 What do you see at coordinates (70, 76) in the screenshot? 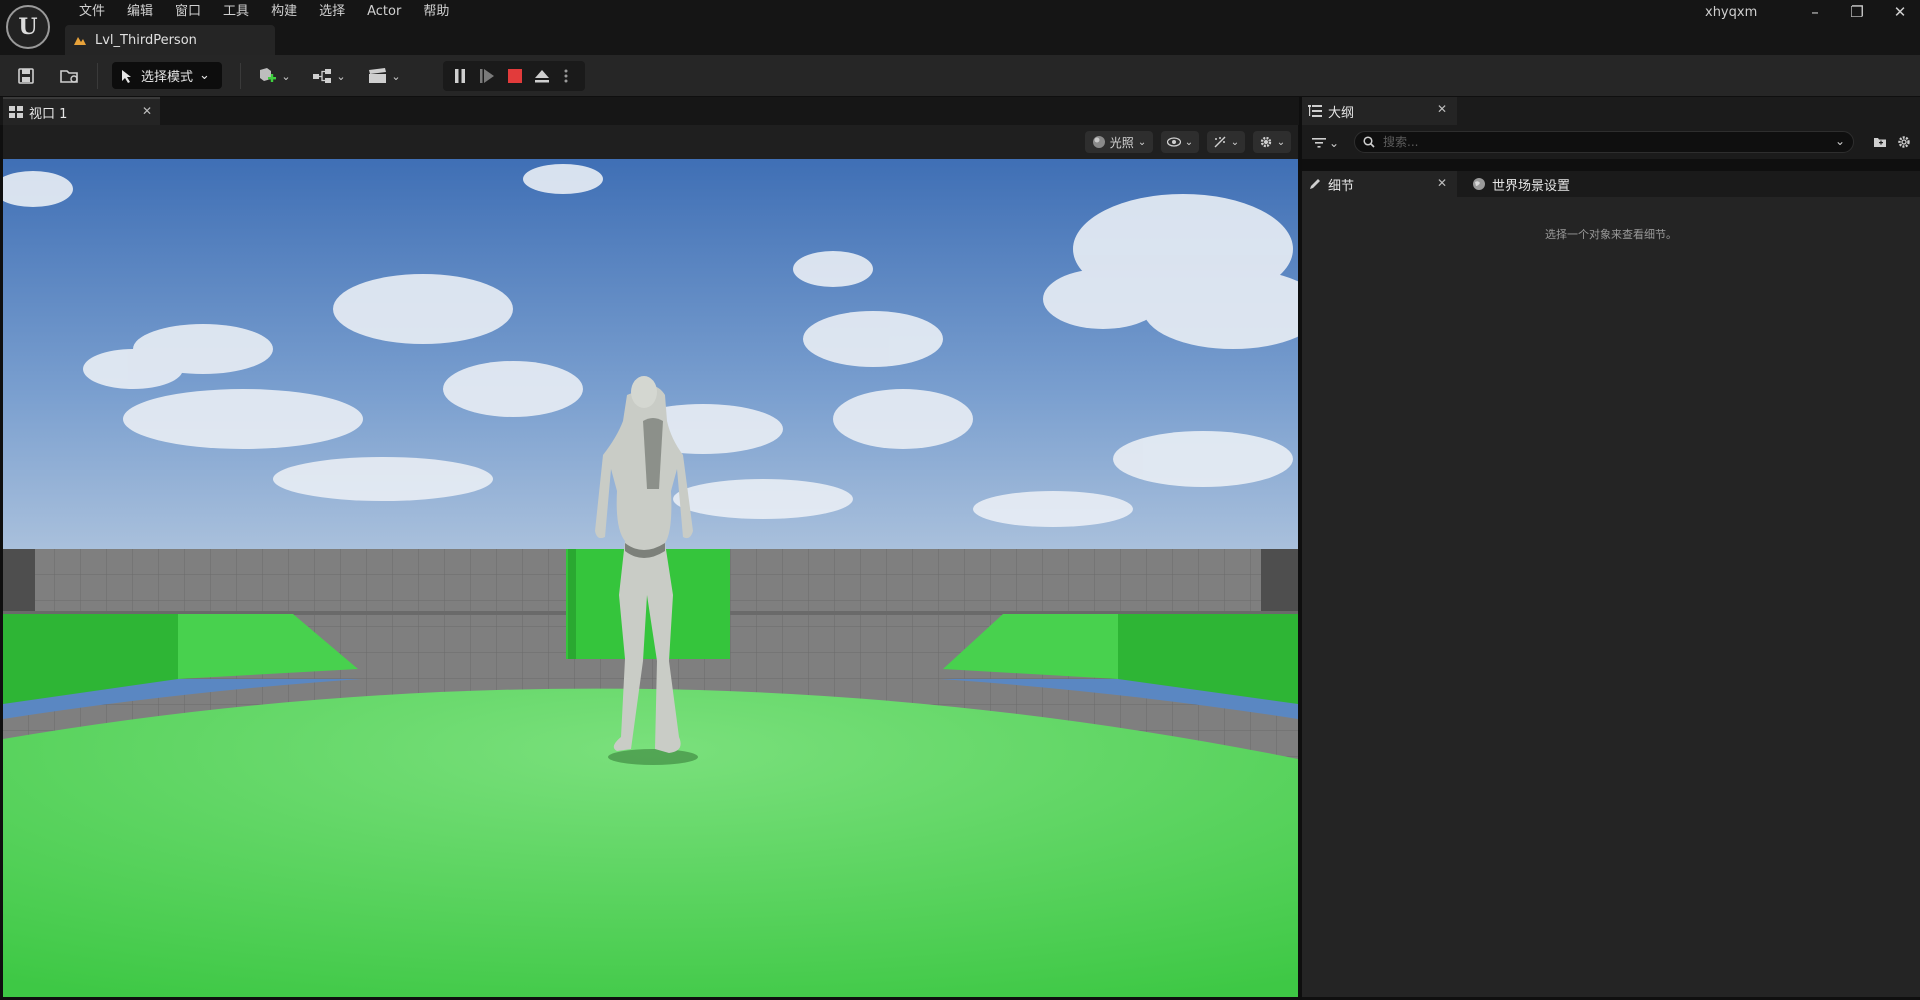
I see `content-browser-icon` at bounding box center [70, 76].